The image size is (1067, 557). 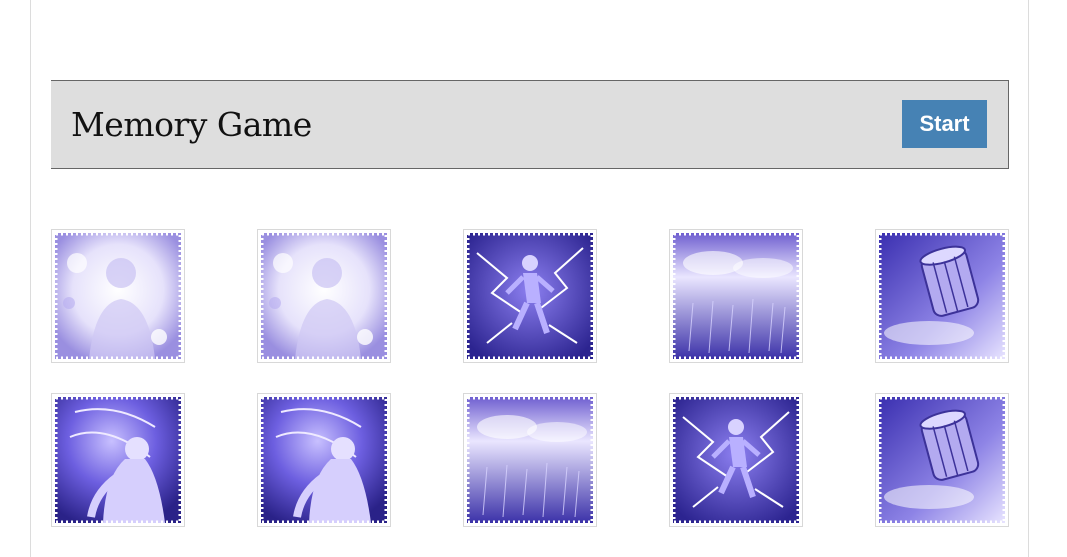 What do you see at coordinates (944, 124) in the screenshot?
I see `start-button: Start` at bounding box center [944, 124].